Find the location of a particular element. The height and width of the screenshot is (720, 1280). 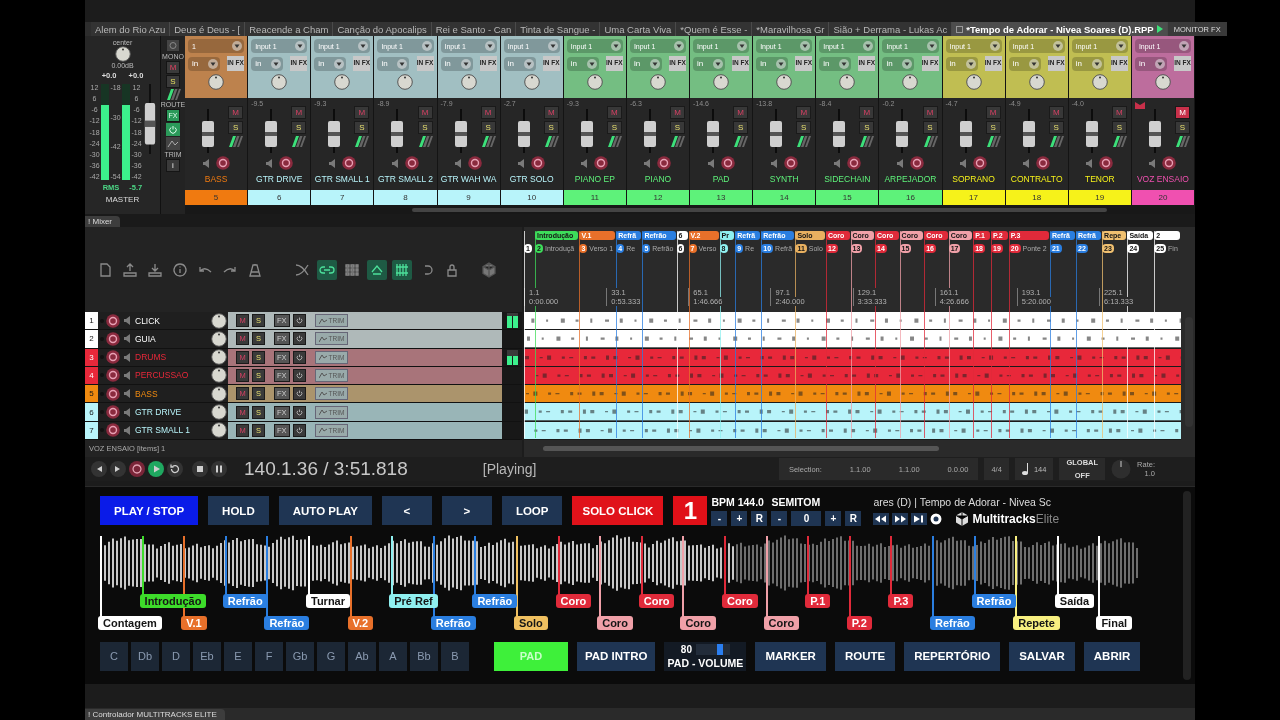

volume-slider is located at coordinates (712, 649).